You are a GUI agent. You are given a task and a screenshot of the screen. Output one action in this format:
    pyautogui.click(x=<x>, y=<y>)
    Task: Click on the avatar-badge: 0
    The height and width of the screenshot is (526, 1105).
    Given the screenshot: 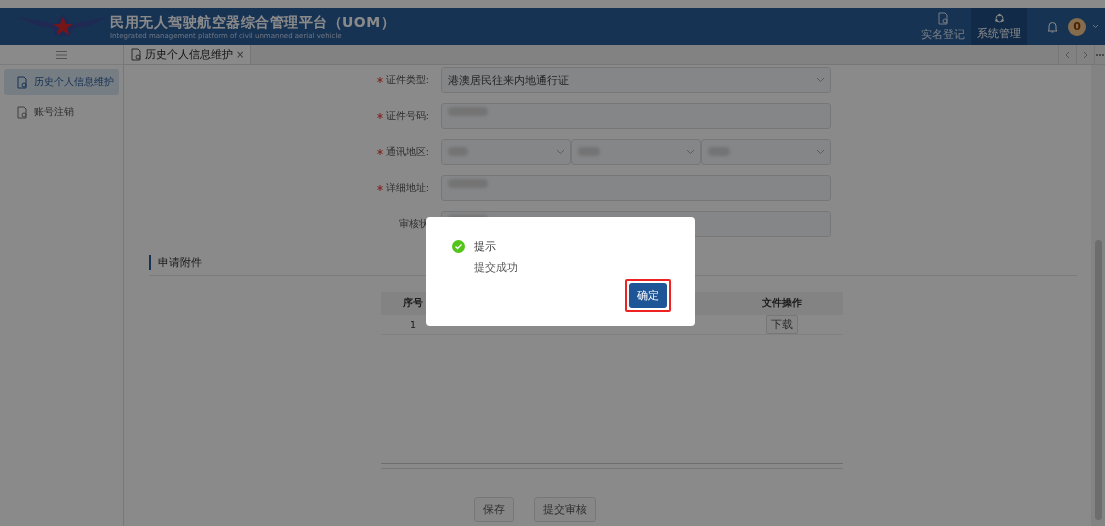 What is the action you would take?
    pyautogui.click(x=1077, y=26)
    